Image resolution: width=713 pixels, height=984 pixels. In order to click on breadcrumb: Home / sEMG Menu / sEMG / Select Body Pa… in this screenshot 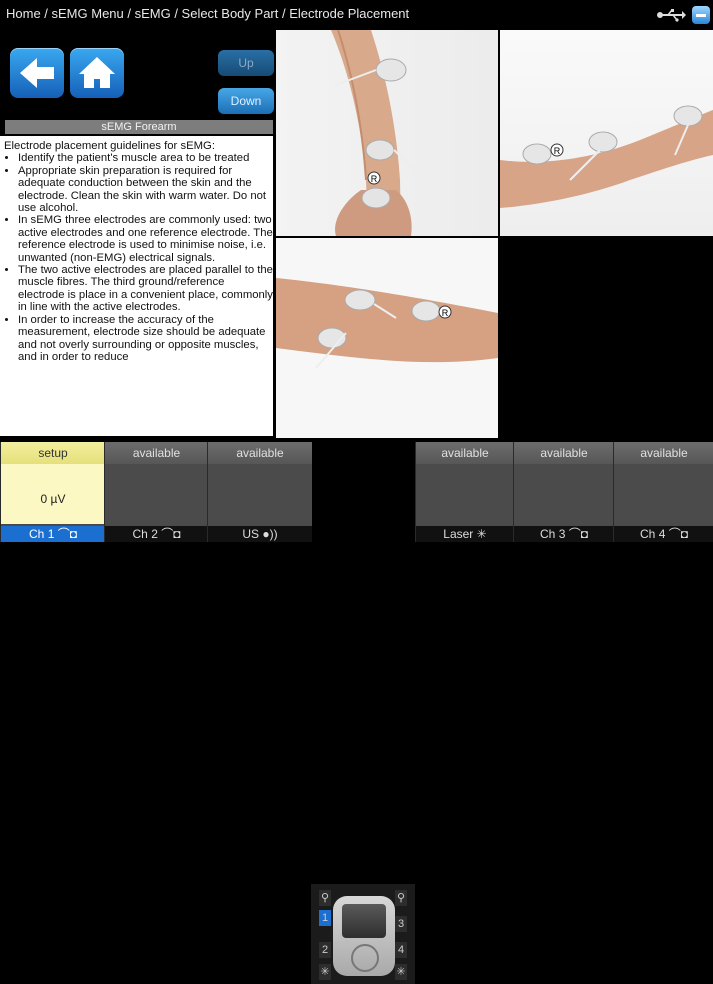, I will do `click(208, 13)`.